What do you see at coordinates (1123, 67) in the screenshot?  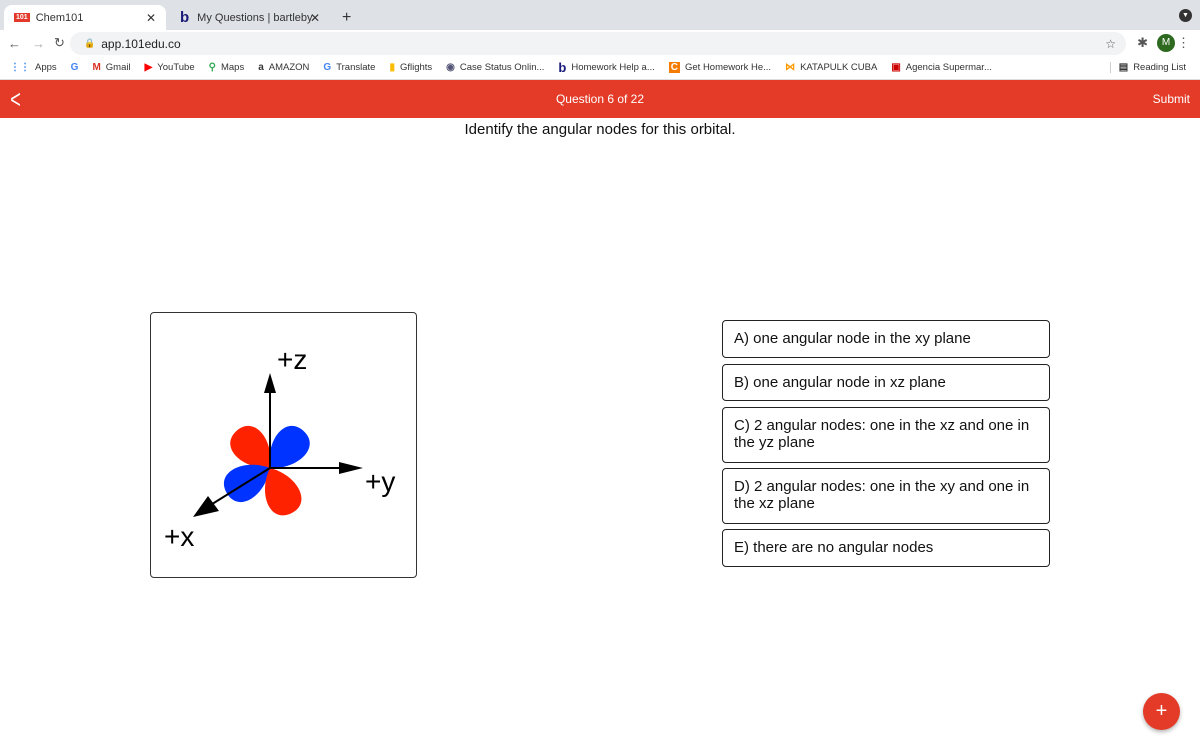 I see `reading-list-icon: ▤` at bounding box center [1123, 67].